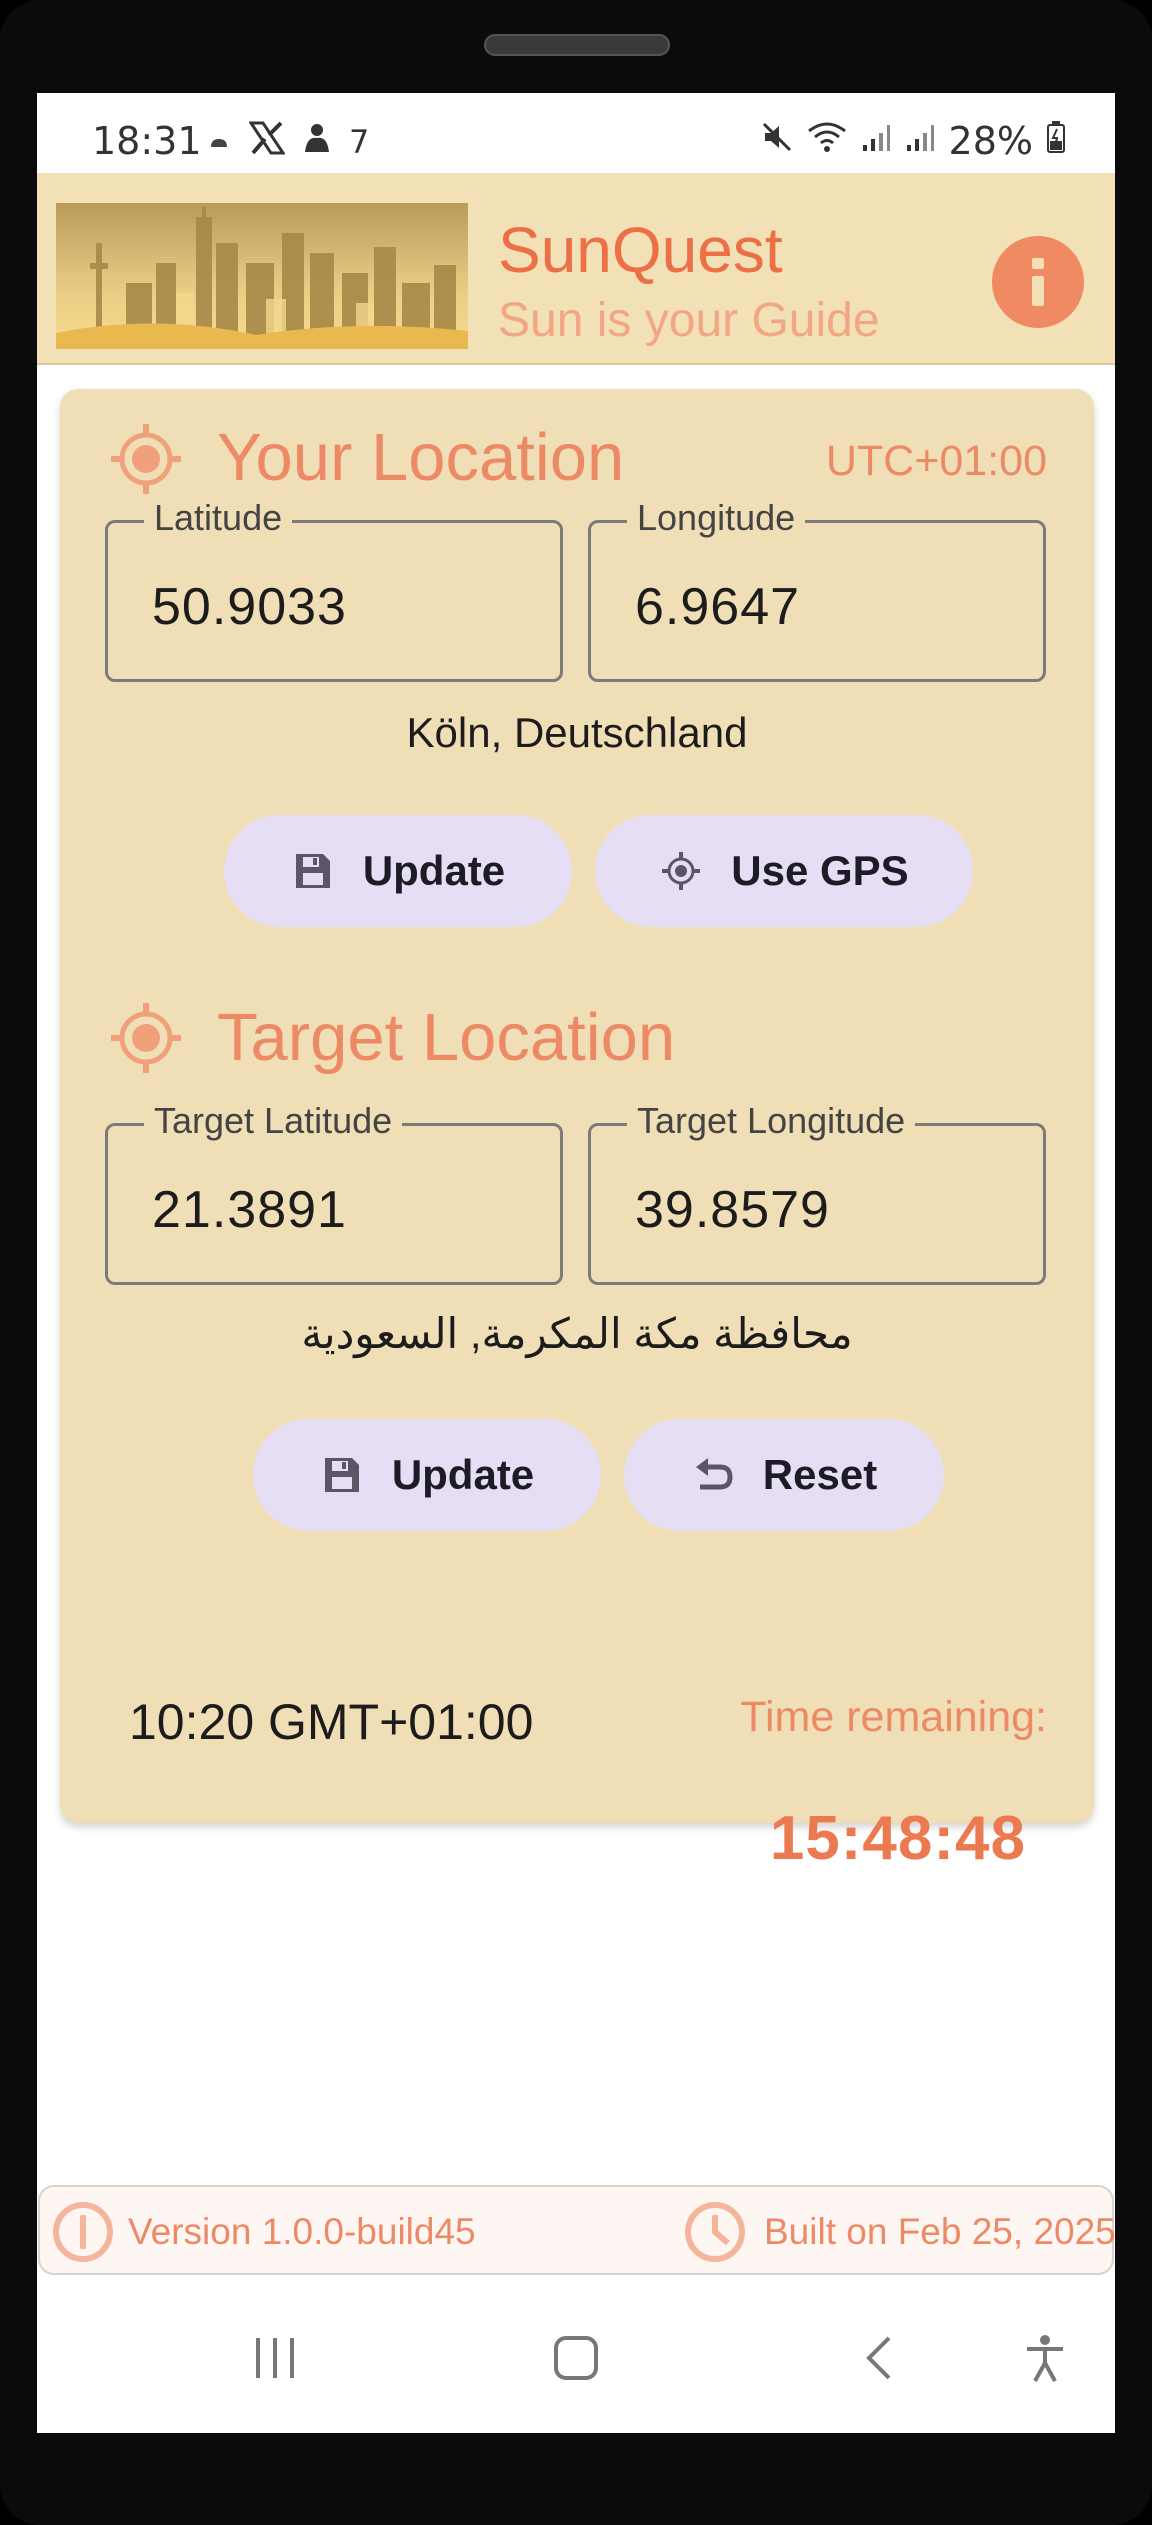  Describe the element at coordinates (146, 459) in the screenshot. I see `location-target-icon` at that location.